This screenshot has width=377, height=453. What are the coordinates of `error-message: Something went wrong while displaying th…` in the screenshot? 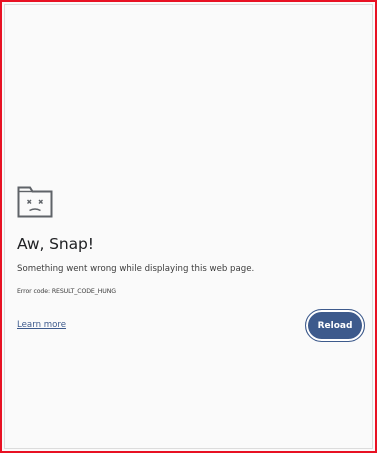 It's located at (136, 269).